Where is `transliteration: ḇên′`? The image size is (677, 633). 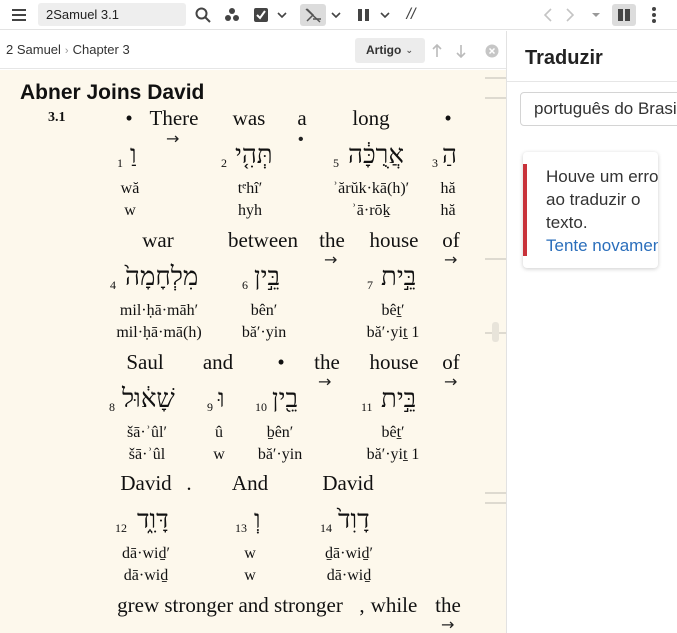 transliteration: ḇên′ is located at coordinates (280, 432).